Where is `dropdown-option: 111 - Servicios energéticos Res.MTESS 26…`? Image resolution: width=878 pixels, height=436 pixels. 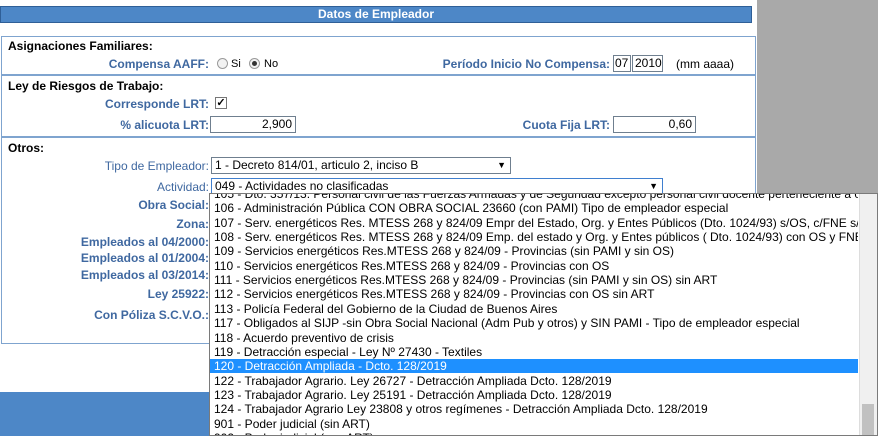 dropdown-option: 111 - Servicios energéticos Res.MTESS 26… is located at coordinates (534, 280).